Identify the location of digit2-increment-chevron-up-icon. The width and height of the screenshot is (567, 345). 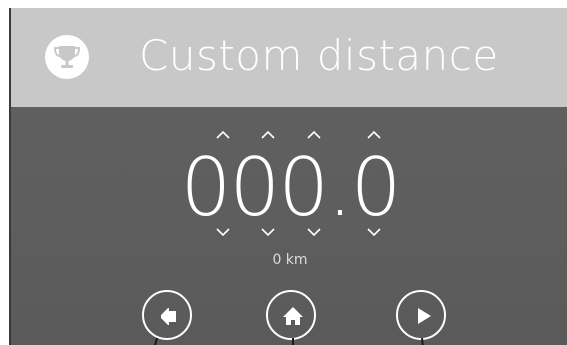
(268, 135).